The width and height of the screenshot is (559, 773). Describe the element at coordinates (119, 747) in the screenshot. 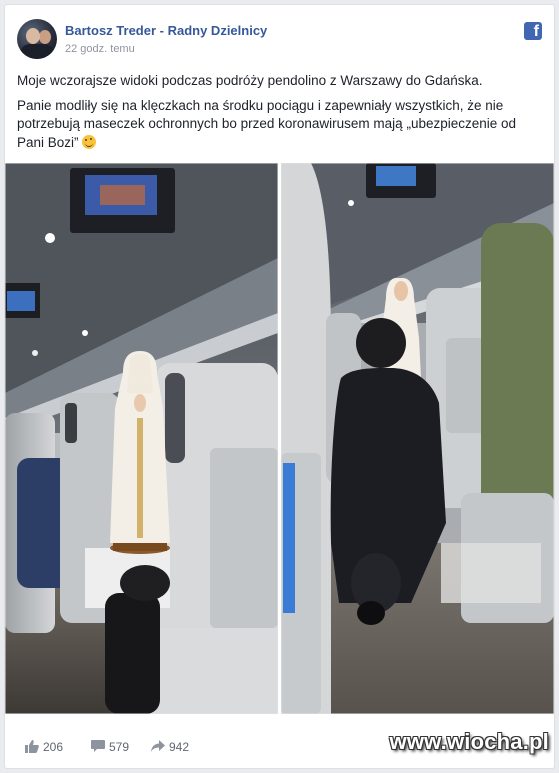

I see `comments-count: 579` at that location.